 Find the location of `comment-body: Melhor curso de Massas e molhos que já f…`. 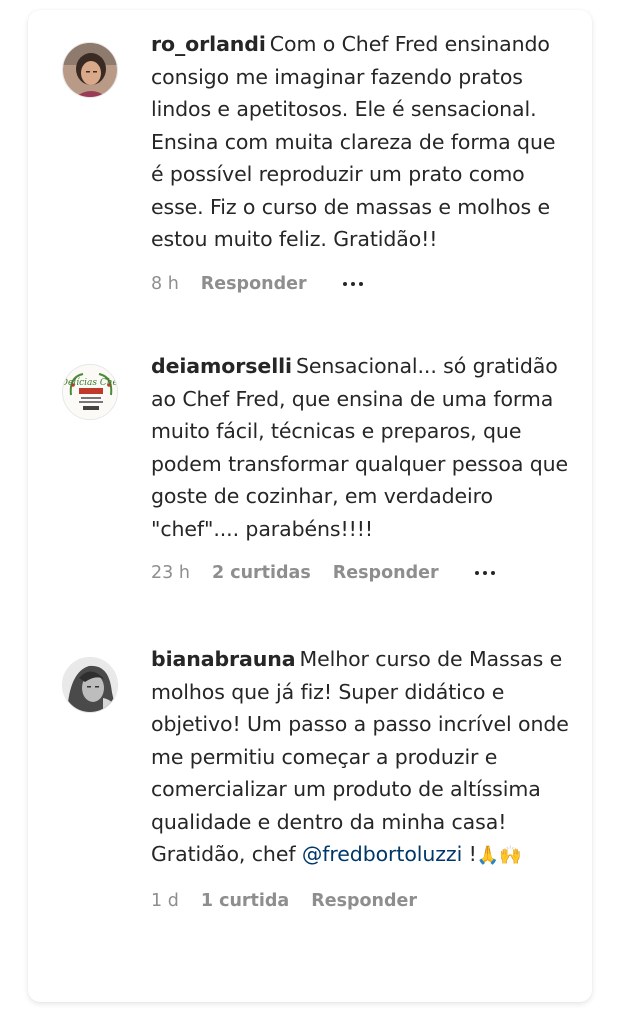

comment-body: Melhor curso de Massas e molhos que já f… is located at coordinates (360, 756).